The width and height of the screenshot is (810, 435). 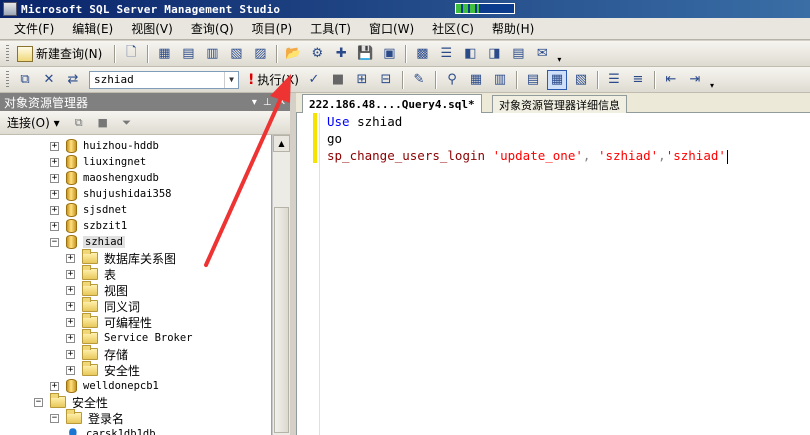 I want to click on close-icon: ✕, so click(x=282, y=102).